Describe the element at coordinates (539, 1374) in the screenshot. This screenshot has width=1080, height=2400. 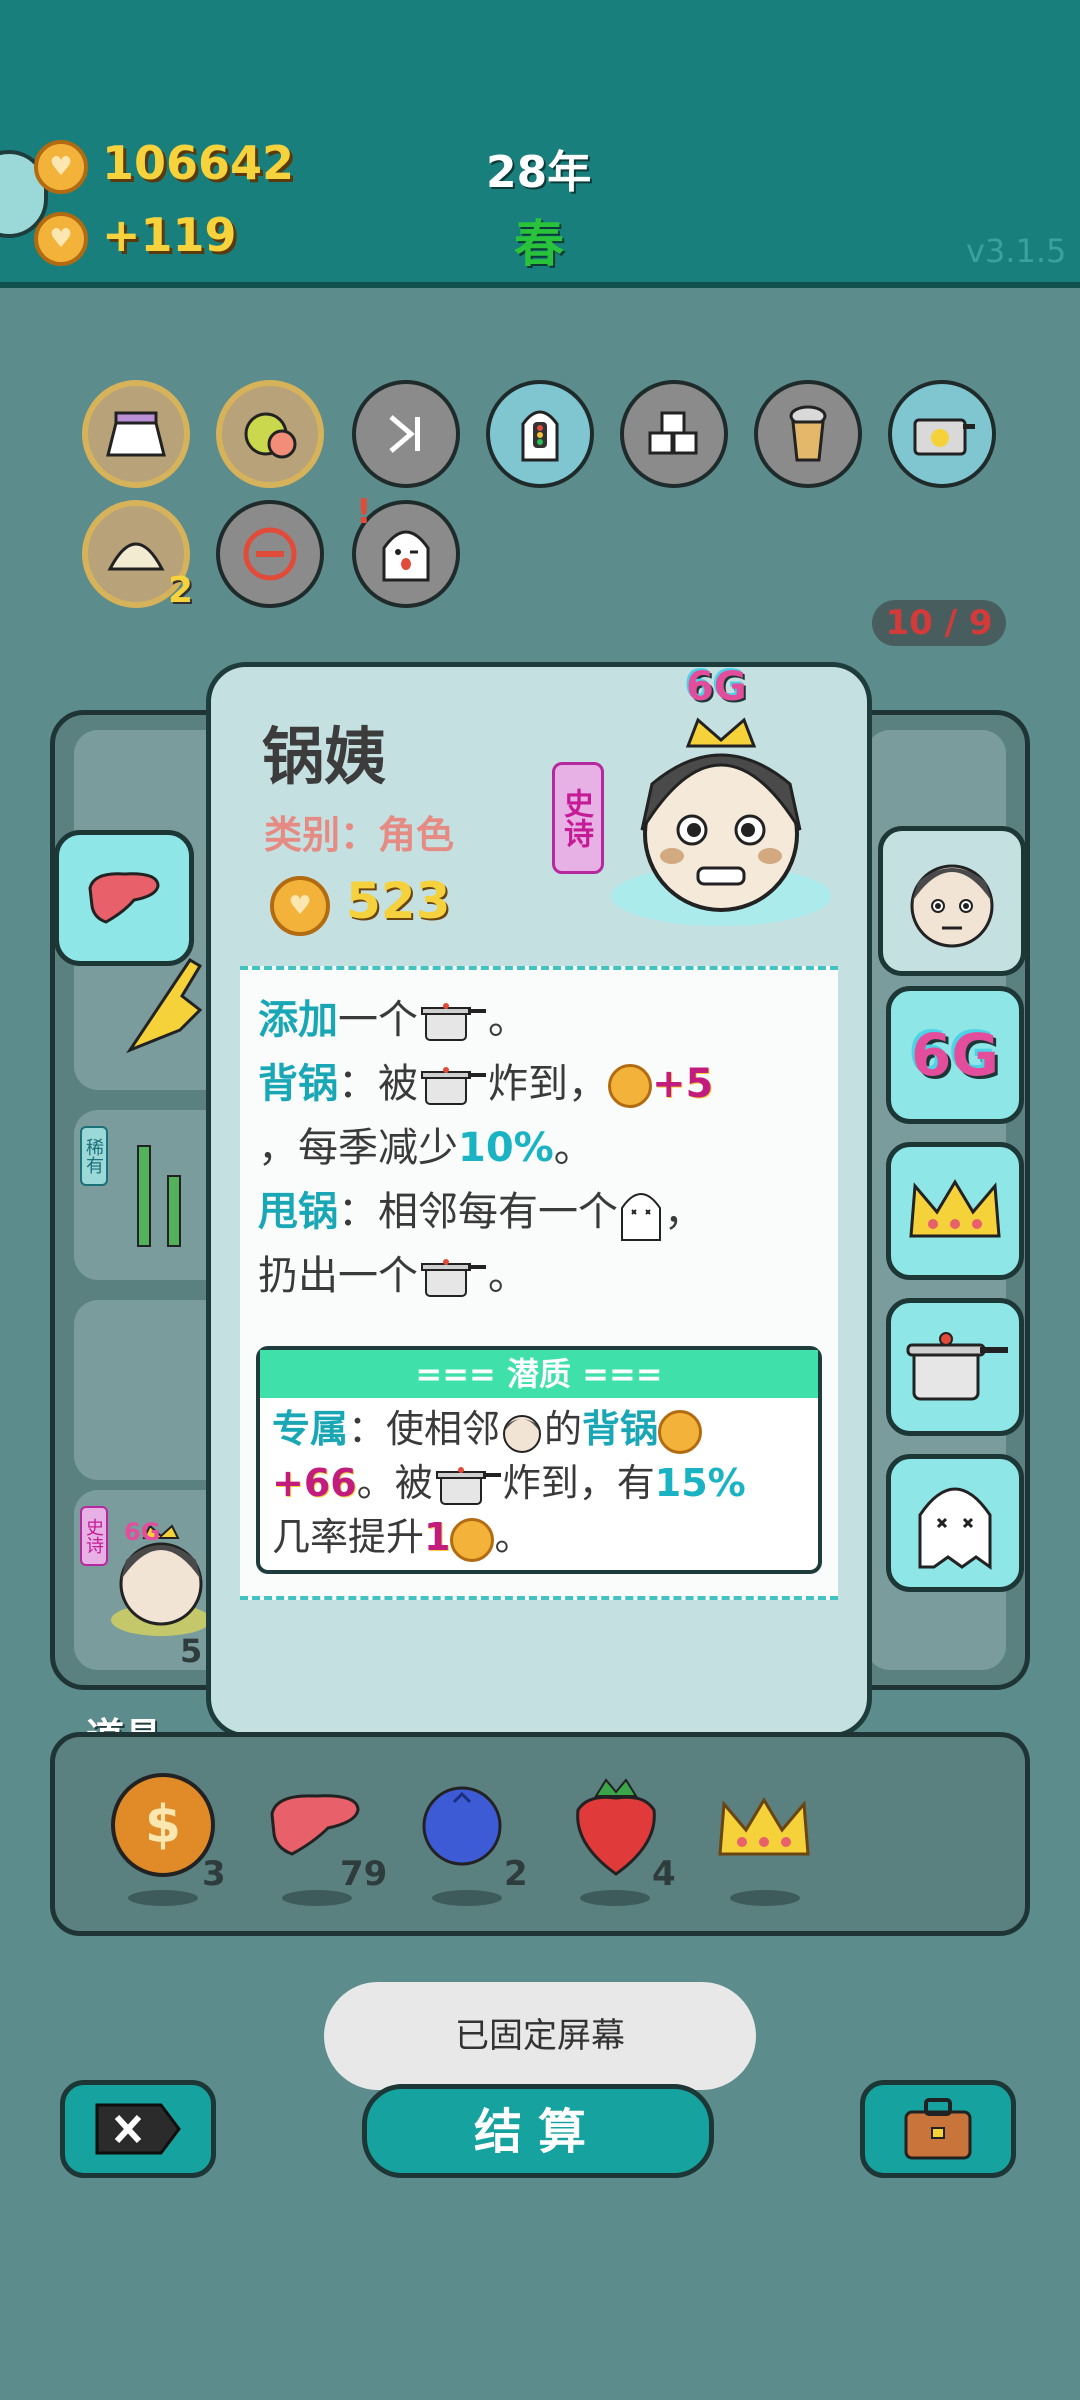
I see `potential-title: === 潜质 ===` at that location.